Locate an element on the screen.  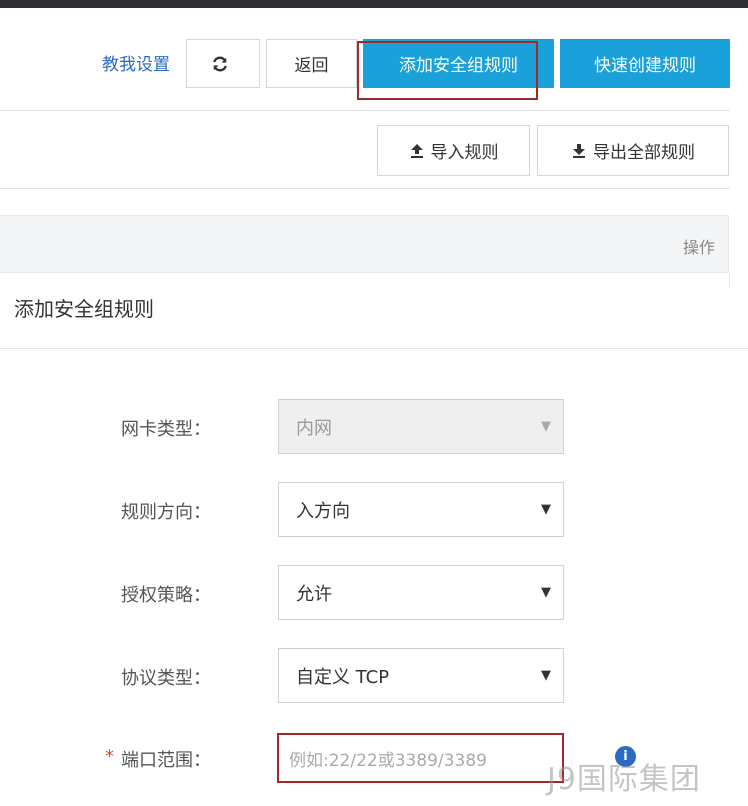
operation-column-header: 操作 is located at coordinates (698, 247).